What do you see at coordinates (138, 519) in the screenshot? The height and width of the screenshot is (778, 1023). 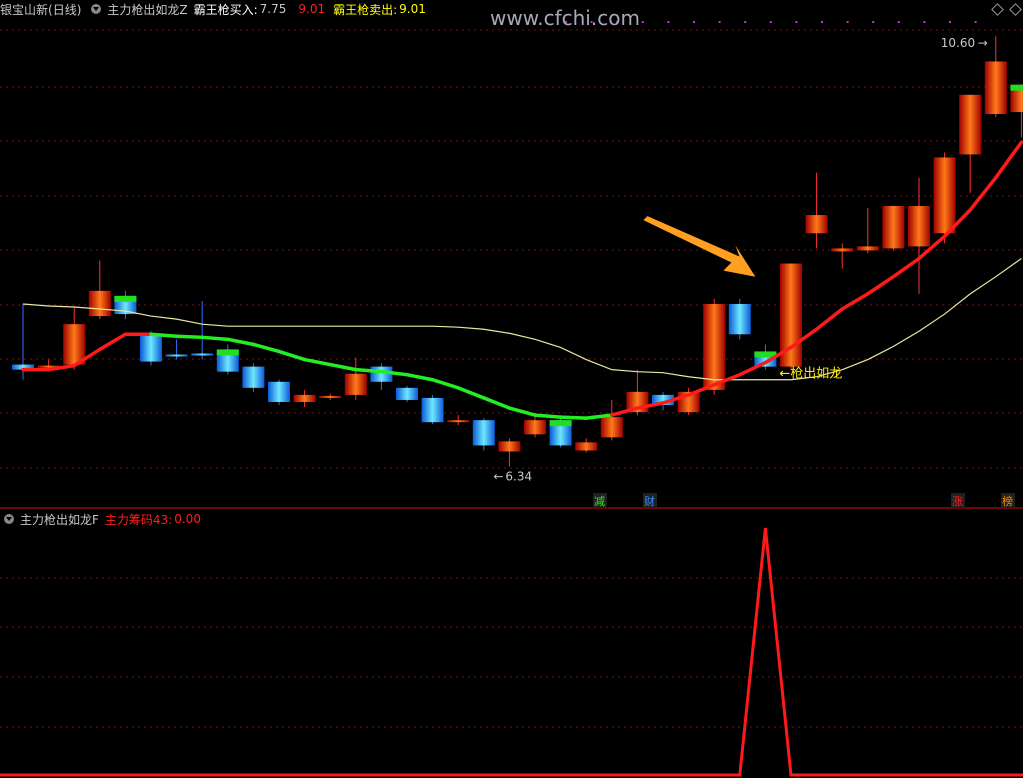 I see `series-label: 主力筹码43:` at bounding box center [138, 519].